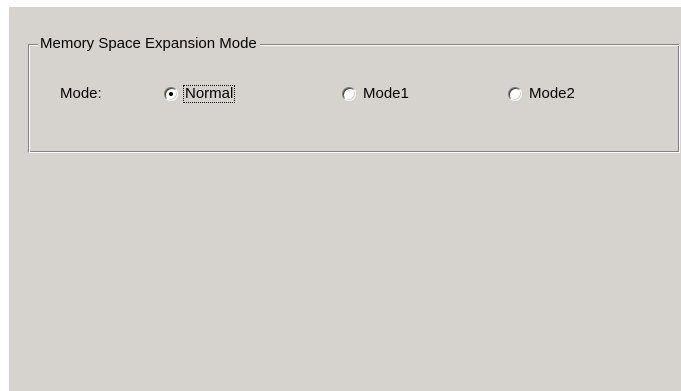  What do you see at coordinates (552, 93) in the screenshot?
I see `radio-label-mode2: Mode2` at bounding box center [552, 93].